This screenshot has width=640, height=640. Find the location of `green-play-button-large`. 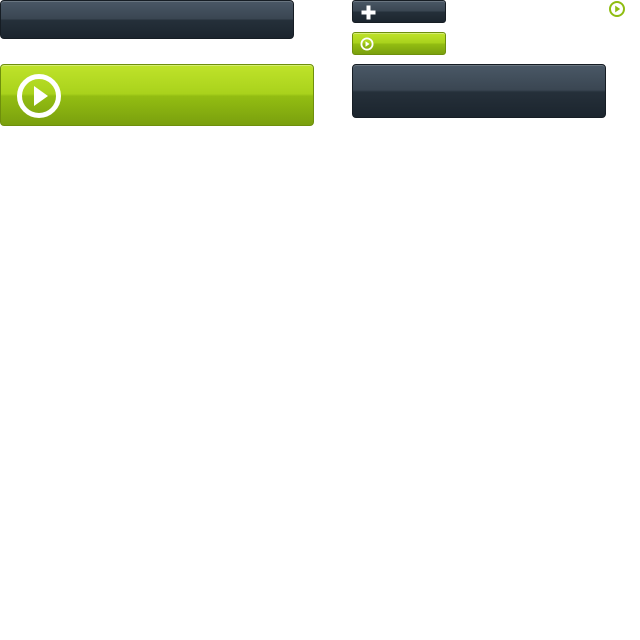

green-play-button-large is located at coordinates (157, 95).